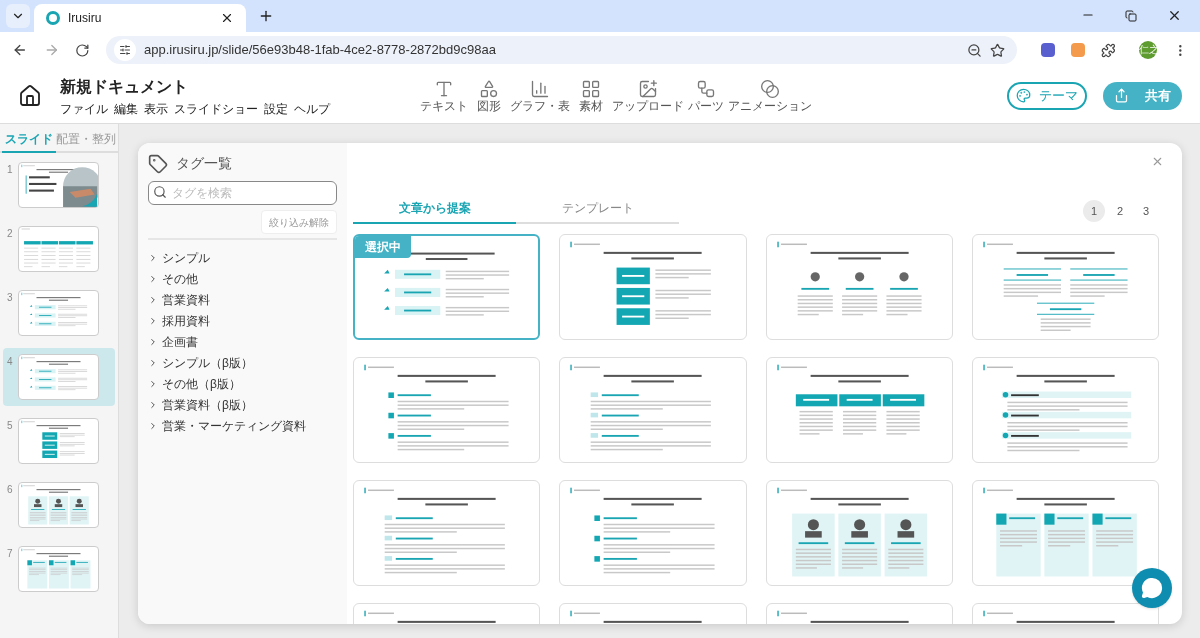 This screenshot has width=1200, height=638. What do you see at coordinates (140, 18) in the screenshot?
I see `browser-tab: Irusiru` at bounding box center [140, 18].